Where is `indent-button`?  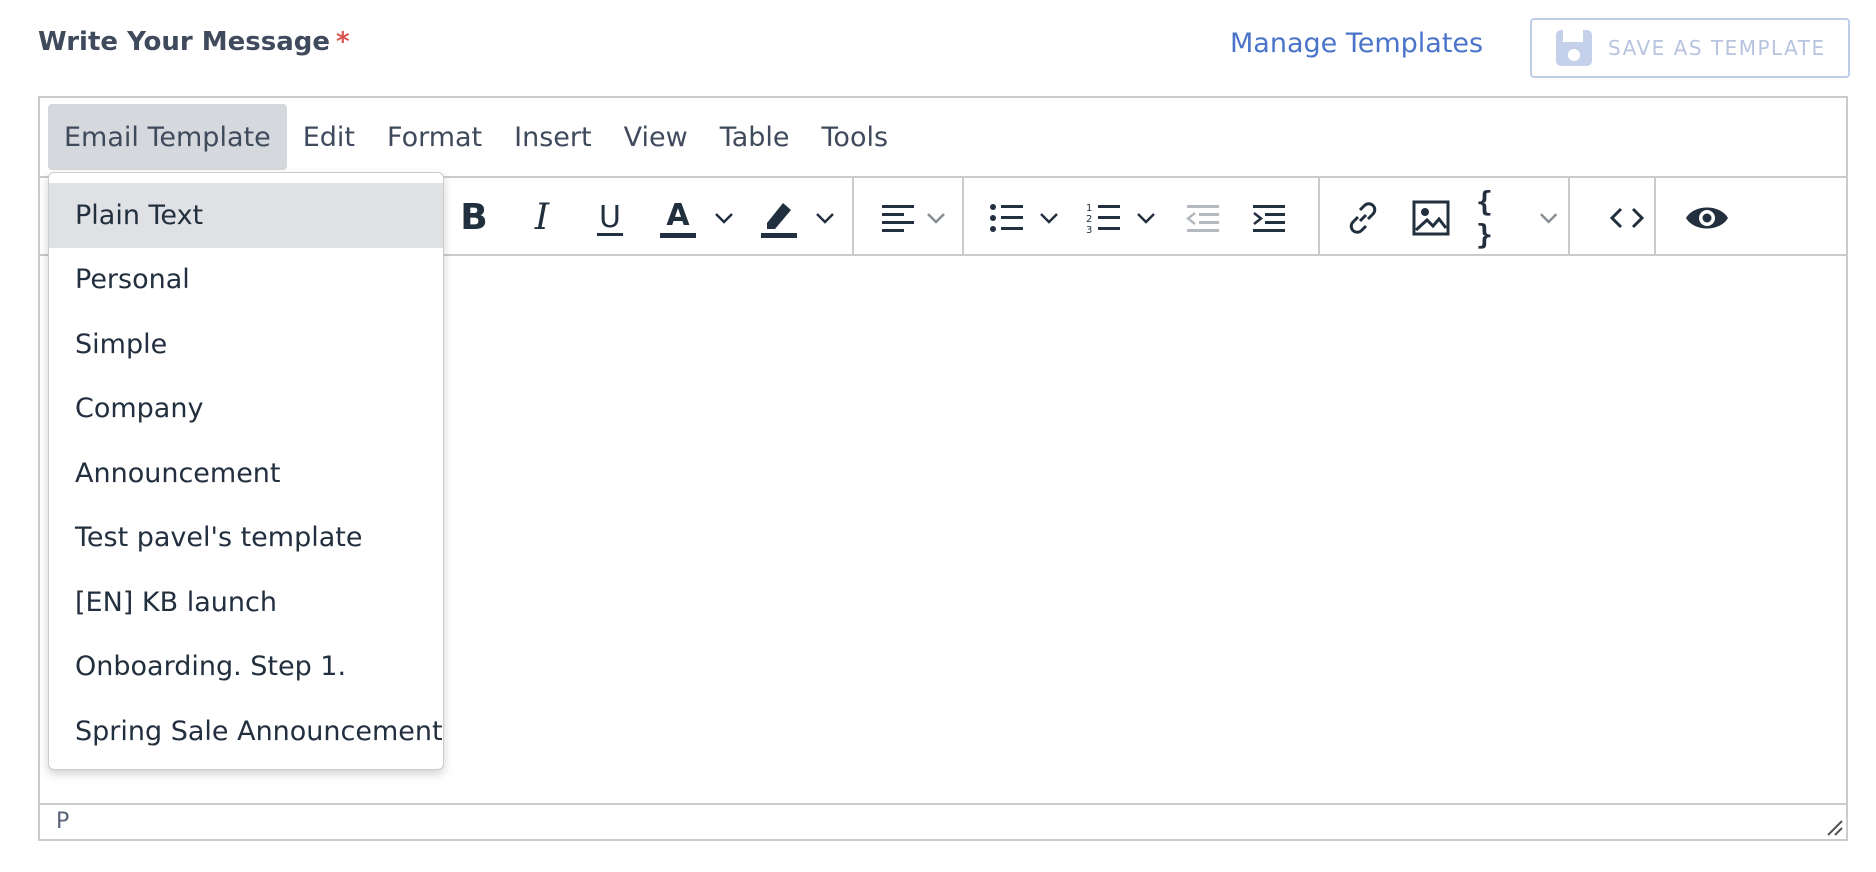
indent-button is located at coordinates (1269, 218).